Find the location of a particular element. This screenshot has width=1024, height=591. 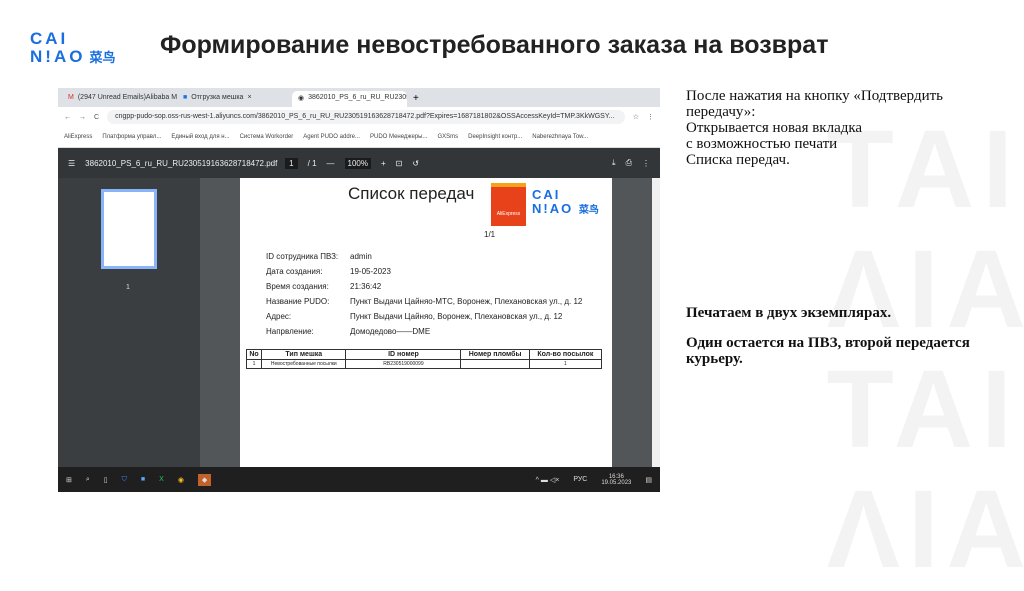

zoom-input: 100% is located at coordinates (357, 163).